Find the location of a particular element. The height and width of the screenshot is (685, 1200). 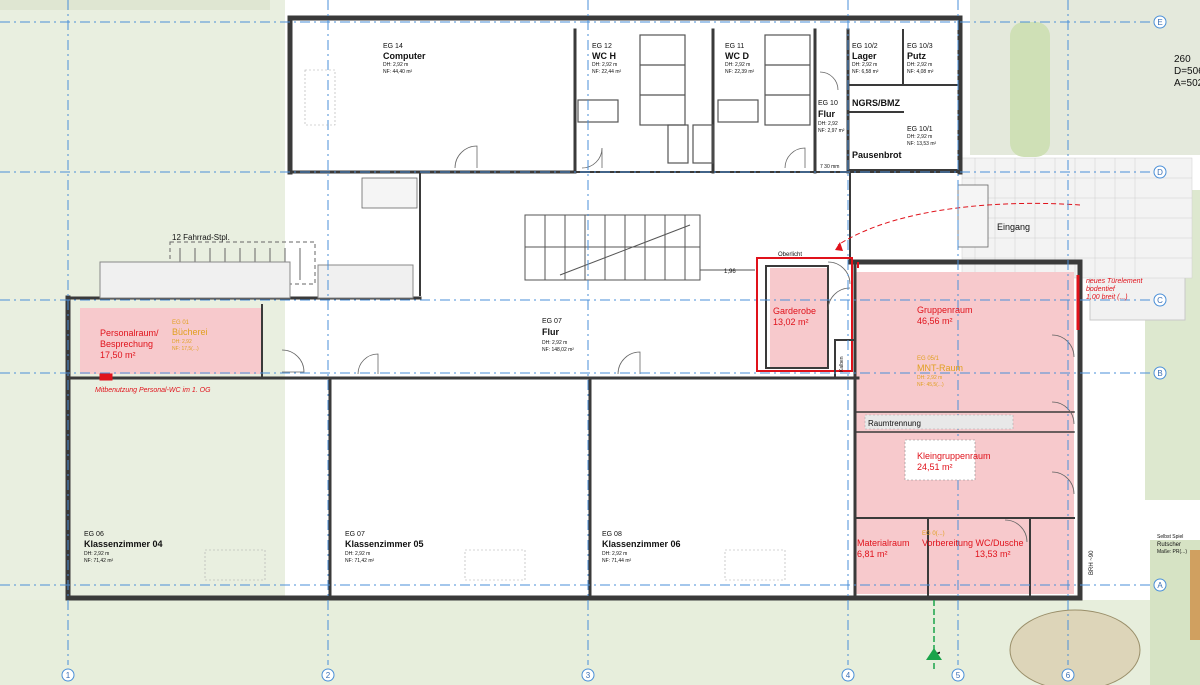

raumtrennung-label: Raumtrennung is located at coordinates (894, 423).